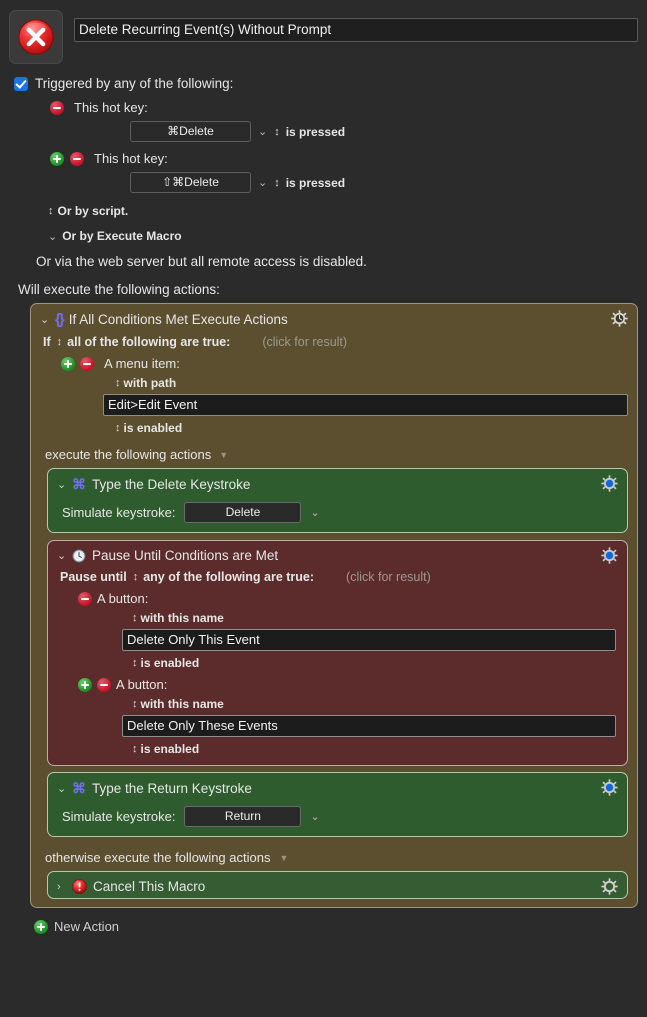 The image size is (647, 1017). What do you see at coordinates (326, 83) in the screenshot?
I see `triggered-by-row: Triggered by any of the following:` at bounding box center [326, 83].